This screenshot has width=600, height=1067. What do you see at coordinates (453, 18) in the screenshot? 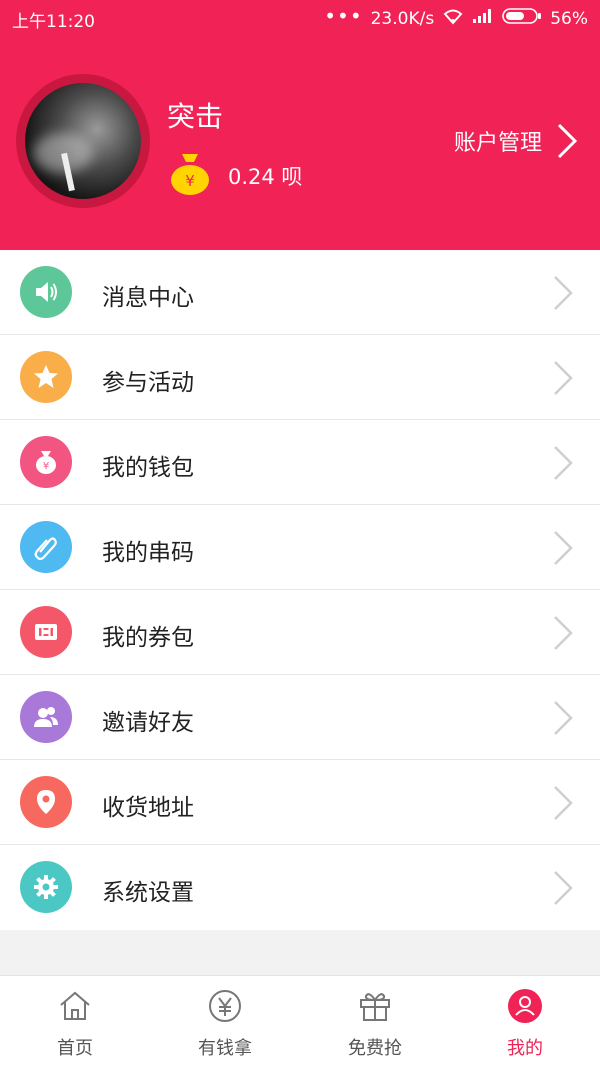
I see `wifi-icon` at bounding box center [453, 18].